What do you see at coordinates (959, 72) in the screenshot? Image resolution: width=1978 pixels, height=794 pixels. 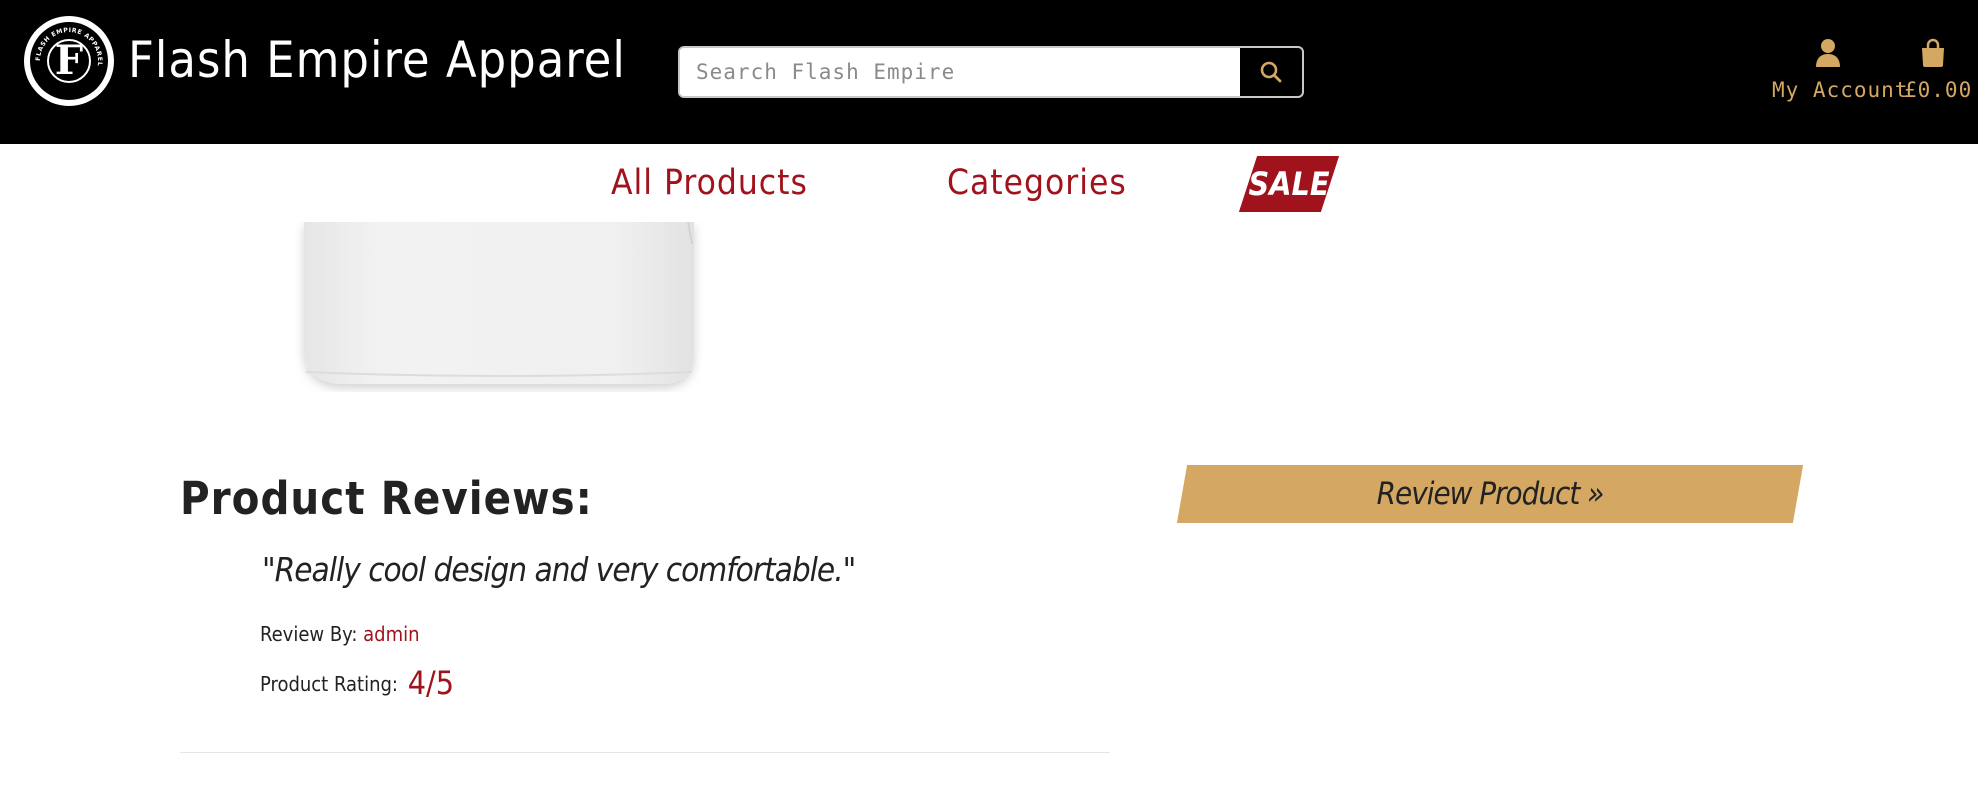 I see `search-input` at bounding box center [959, 72].